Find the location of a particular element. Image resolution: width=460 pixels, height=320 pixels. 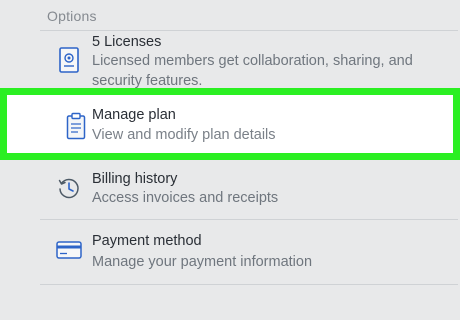

option-description: Access invoices and receipts is located at coordinates (185, 198).